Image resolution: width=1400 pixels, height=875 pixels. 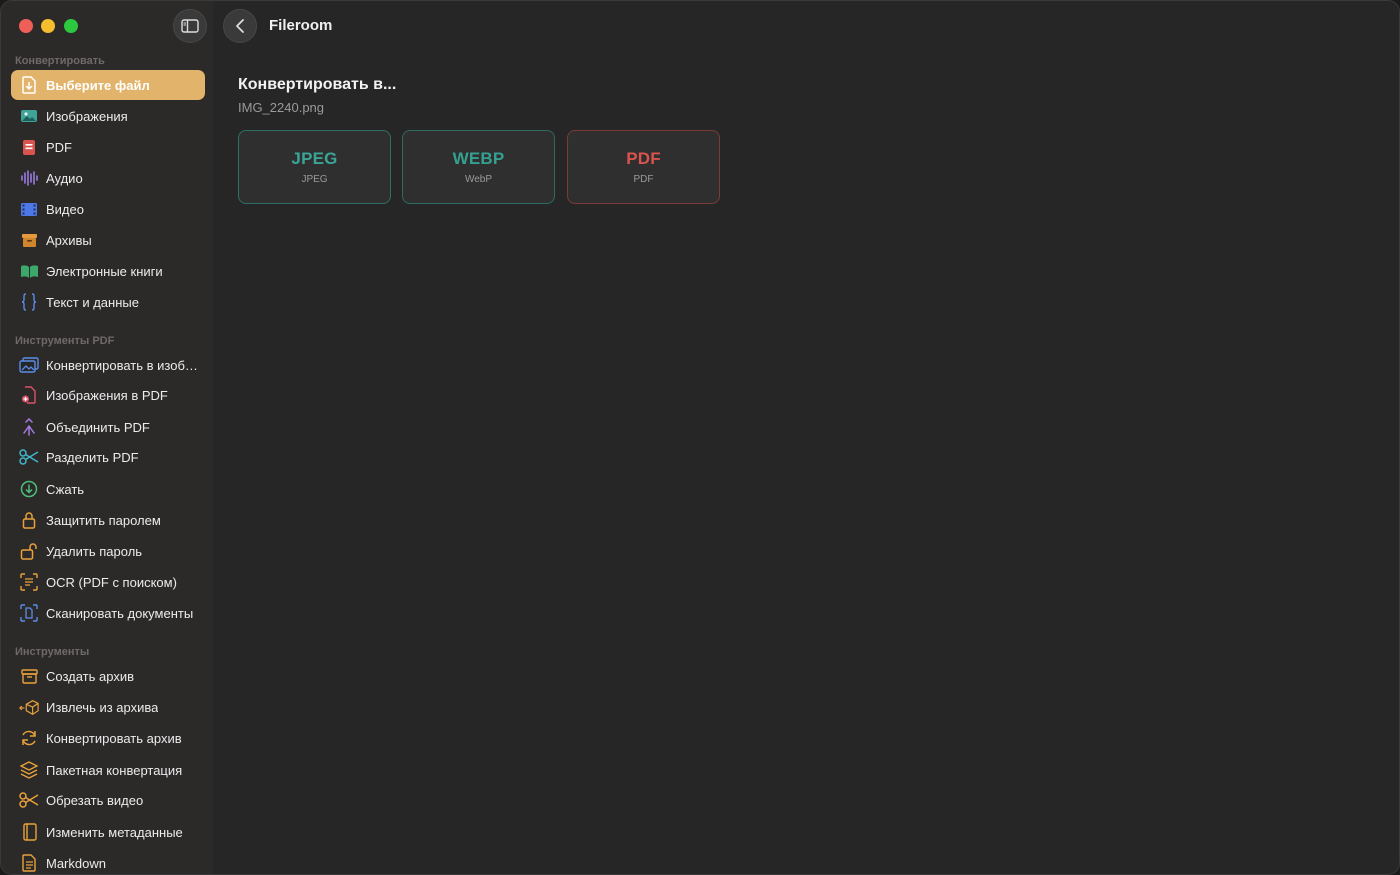 I want to click on book-closed-icon, so click(x=29, y=832).